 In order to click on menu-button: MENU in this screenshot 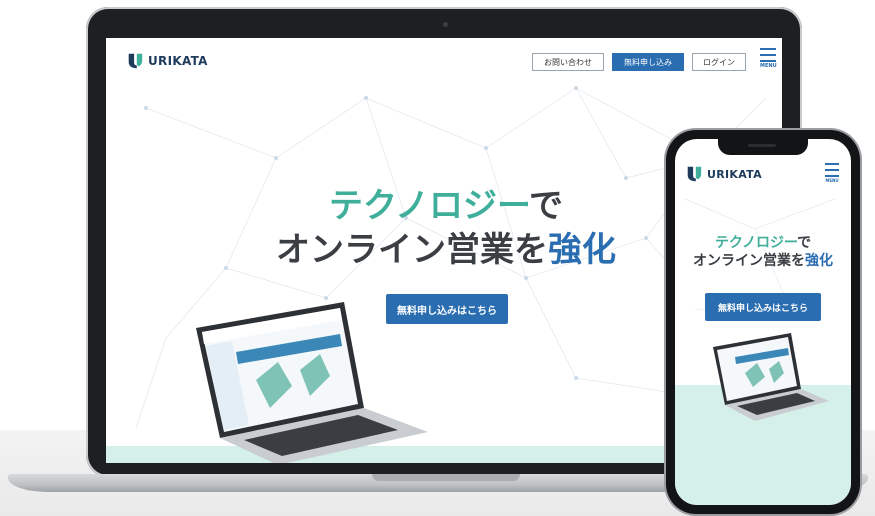, I will do `click(768, 58)`.